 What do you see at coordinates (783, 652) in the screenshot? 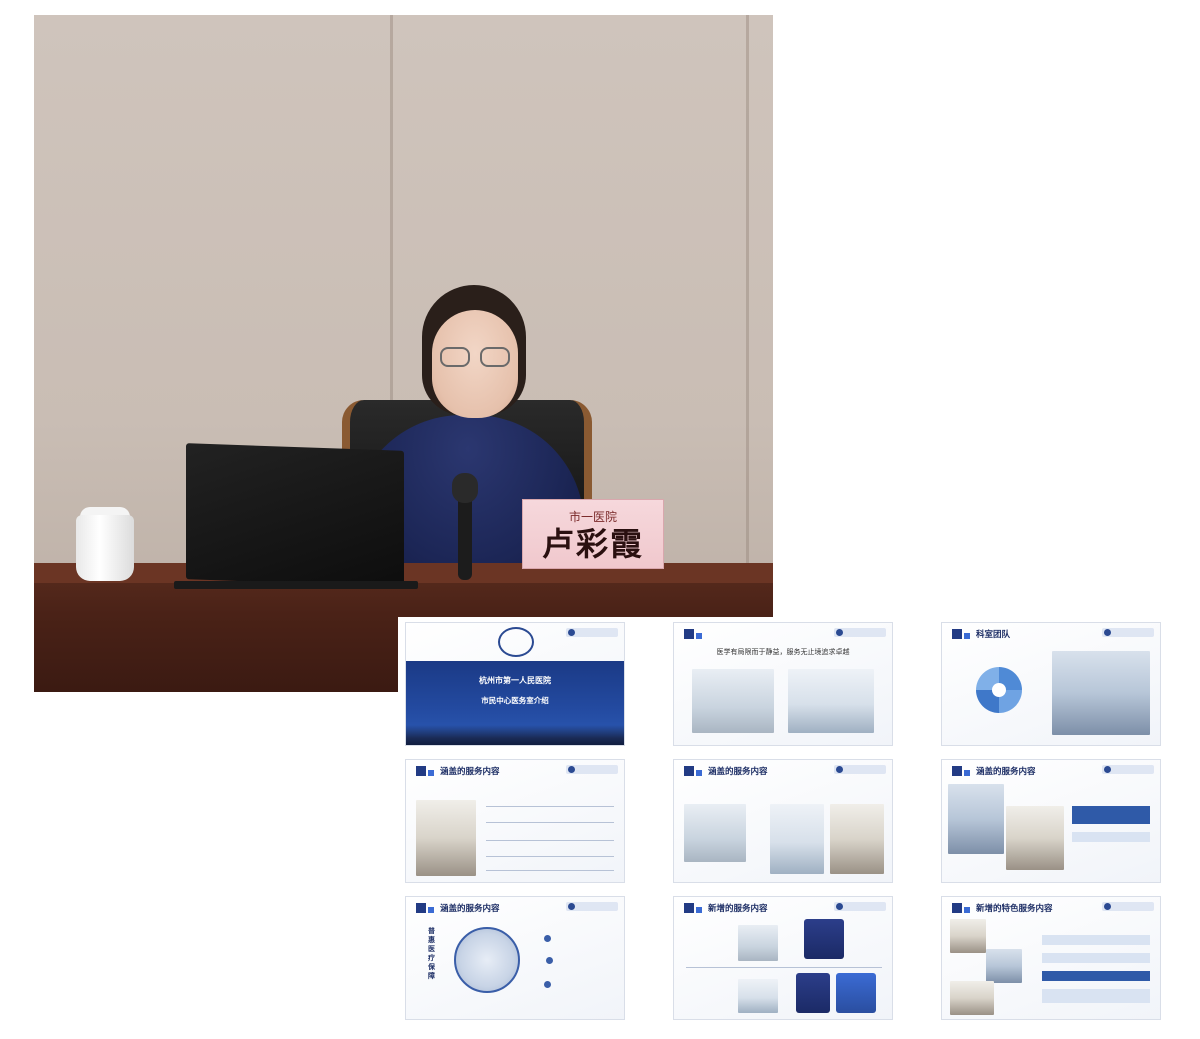
I see `slide-header-text: 医学有局限而于静益，服务无止境追求卓越` at bounding box center [783, 652].